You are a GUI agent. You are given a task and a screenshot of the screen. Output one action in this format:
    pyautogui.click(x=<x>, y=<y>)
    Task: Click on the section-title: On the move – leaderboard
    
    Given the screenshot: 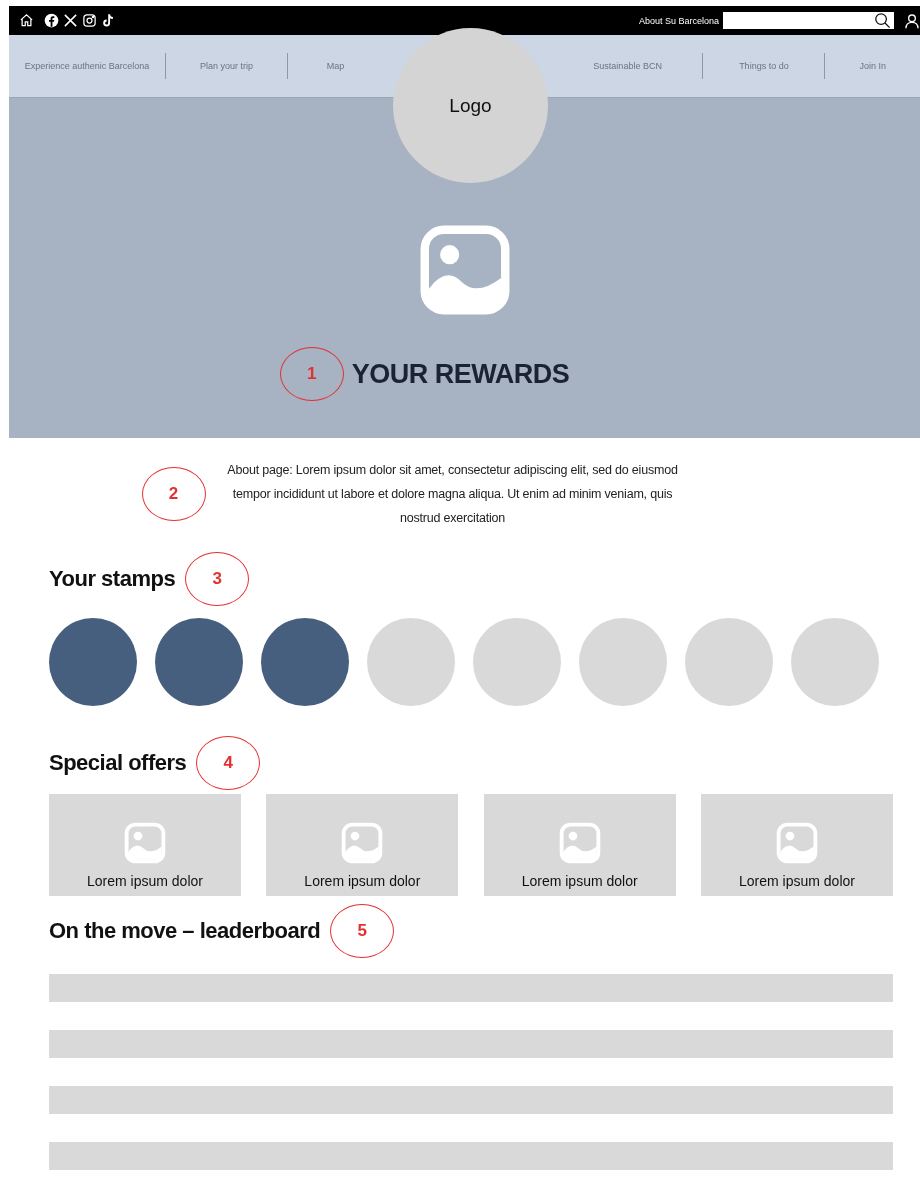 What is the action you would take?
    pyautogui.click(x=185, y=931)
    